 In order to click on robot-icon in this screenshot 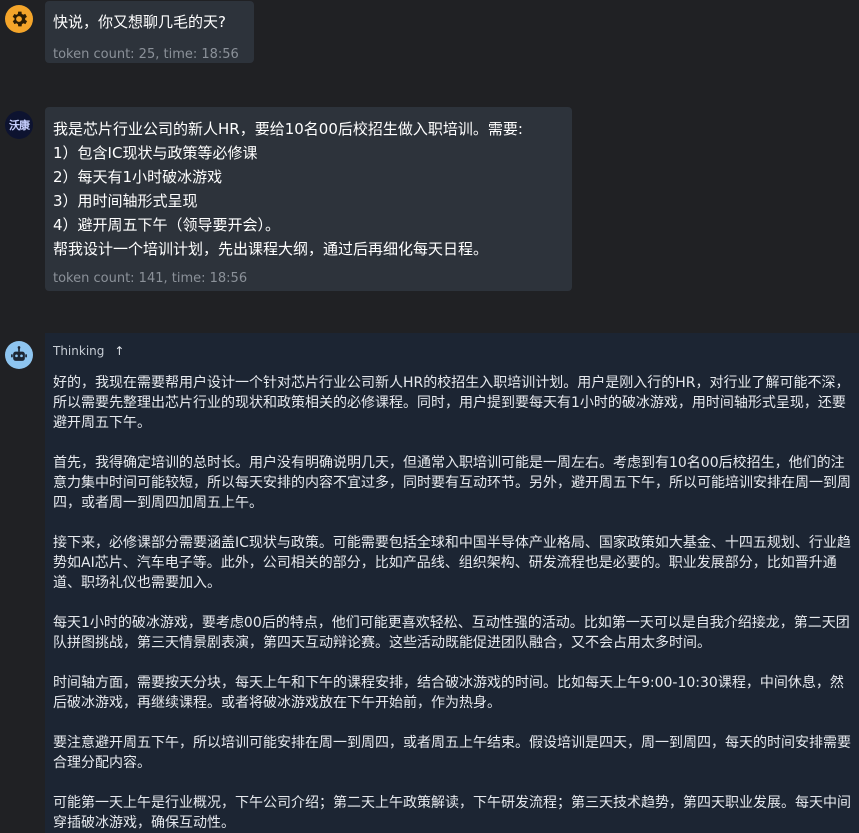, I will do `click(19, 353)`.